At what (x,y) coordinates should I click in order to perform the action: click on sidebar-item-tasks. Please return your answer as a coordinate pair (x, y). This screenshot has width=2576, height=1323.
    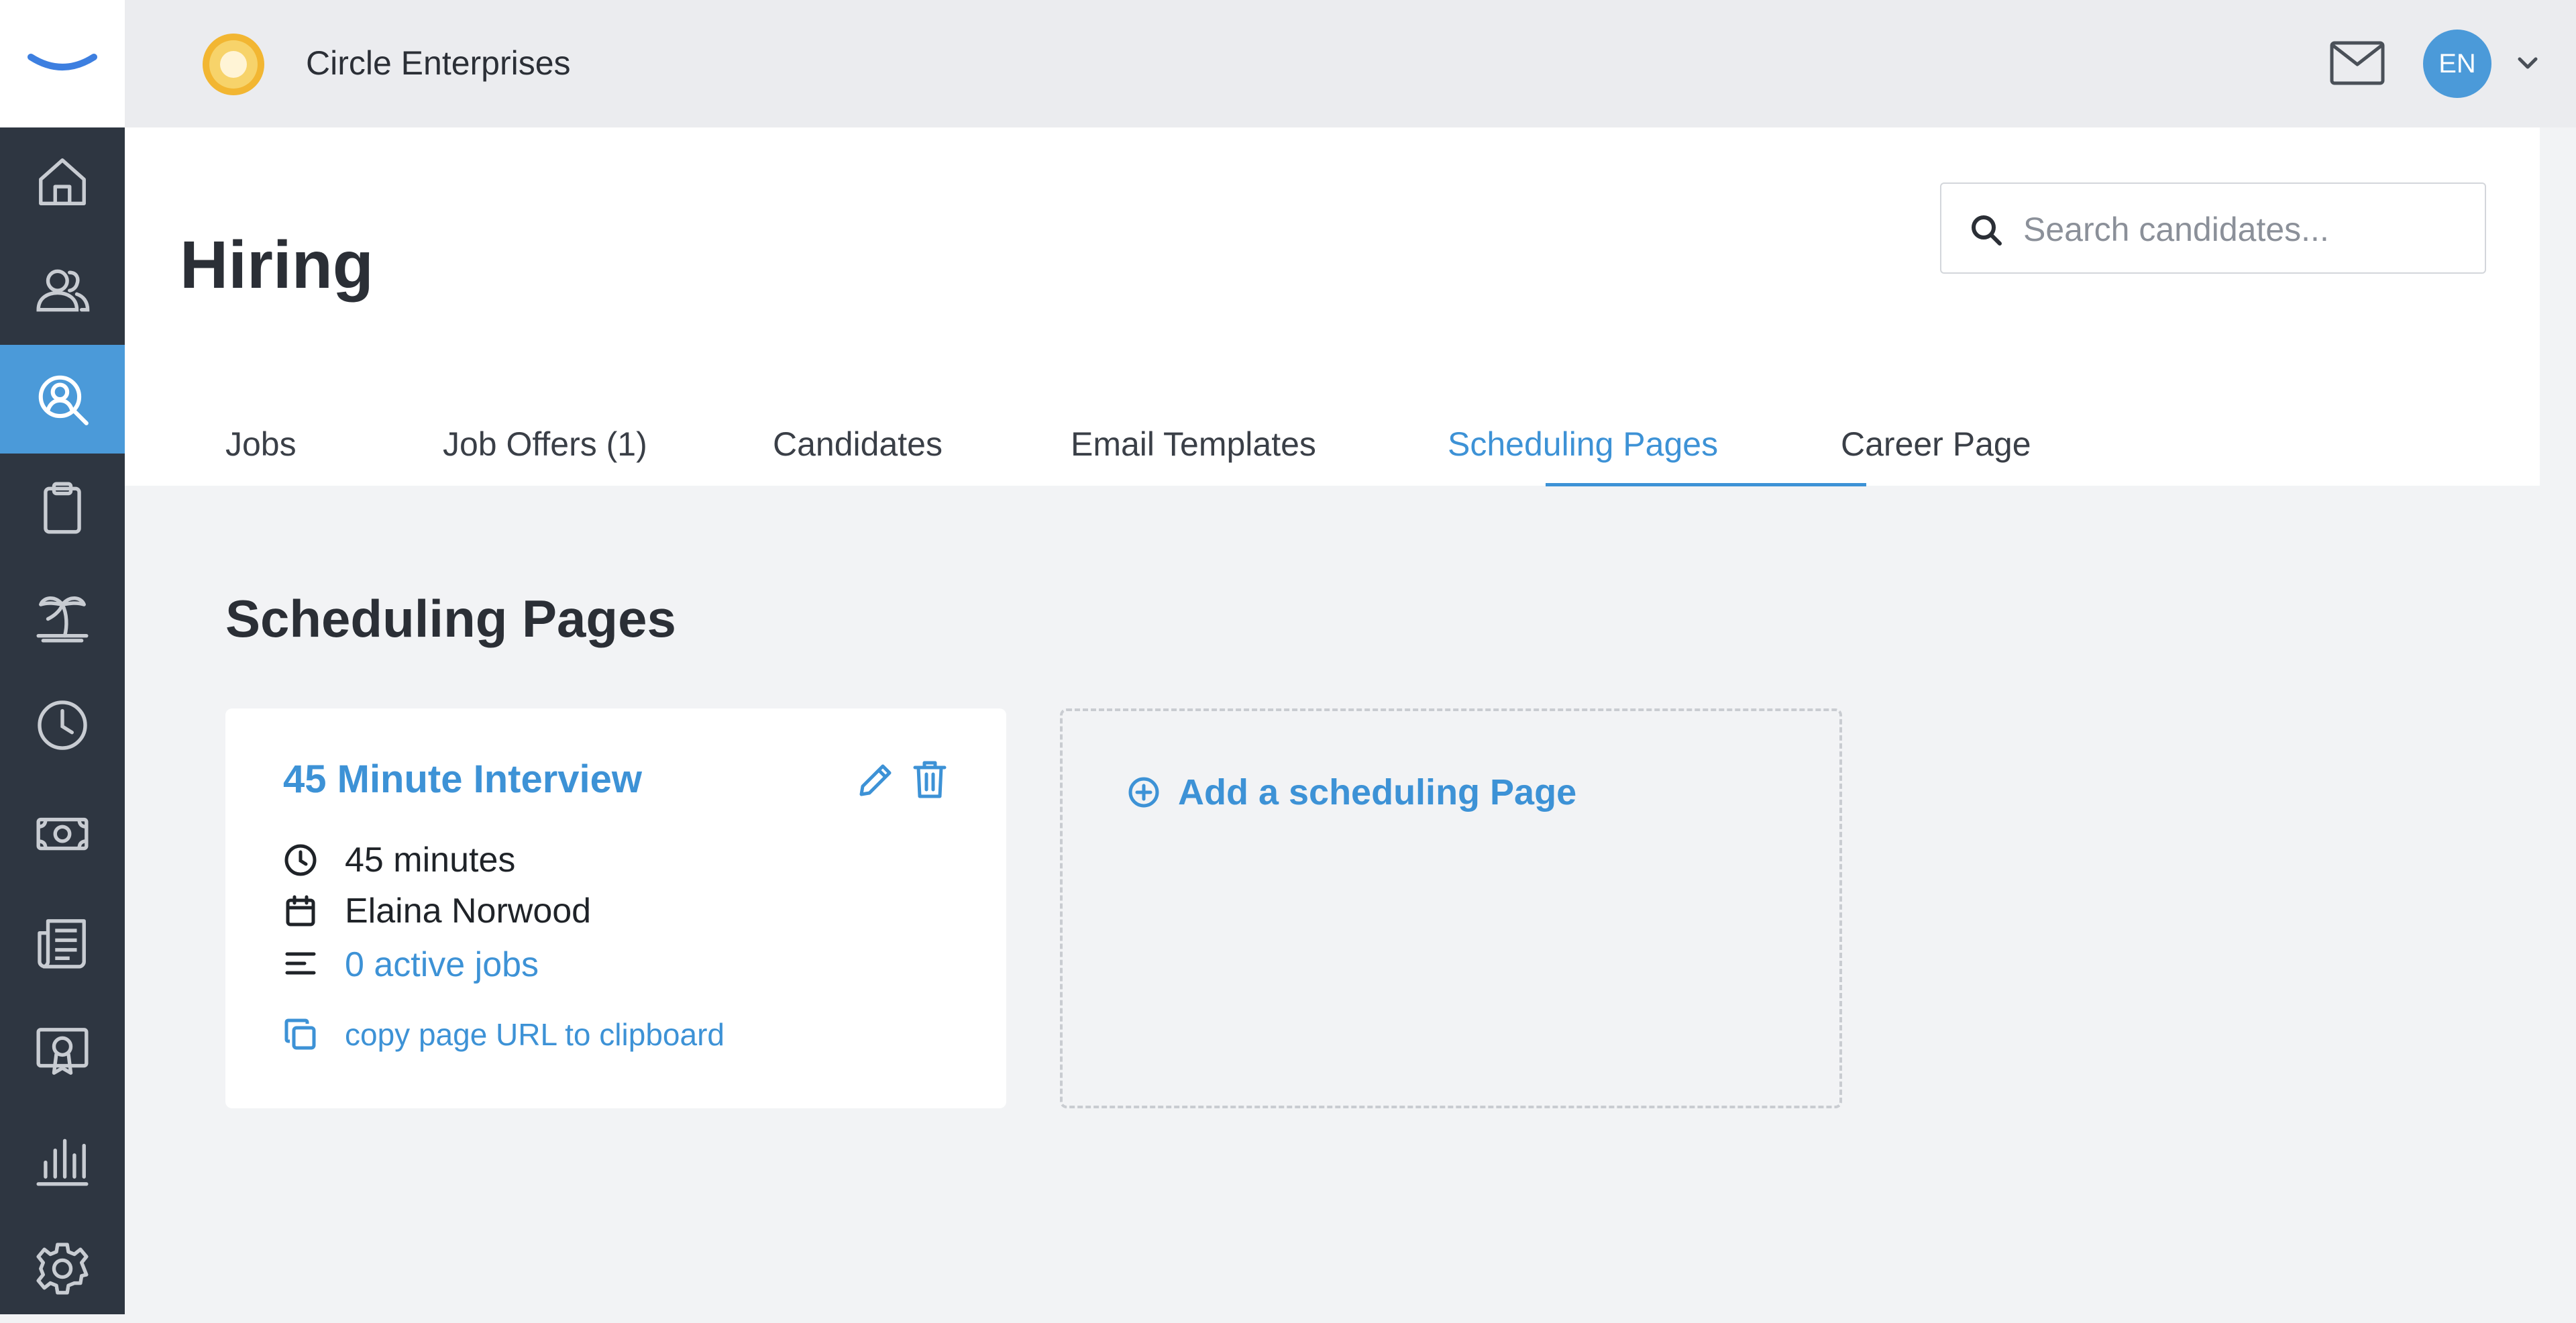
    Looking at the image, I should click on (62, 508).